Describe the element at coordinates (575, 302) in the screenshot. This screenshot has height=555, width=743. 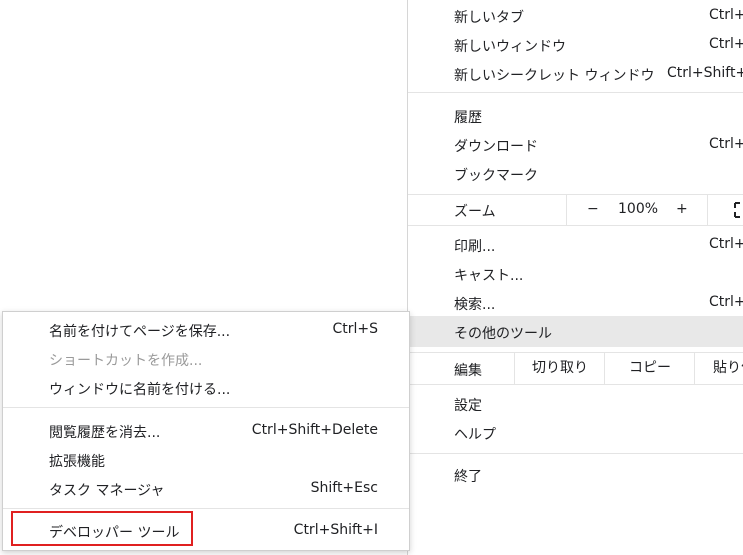
I see `menu-item-find: 検索... Ctrl+` at that location.